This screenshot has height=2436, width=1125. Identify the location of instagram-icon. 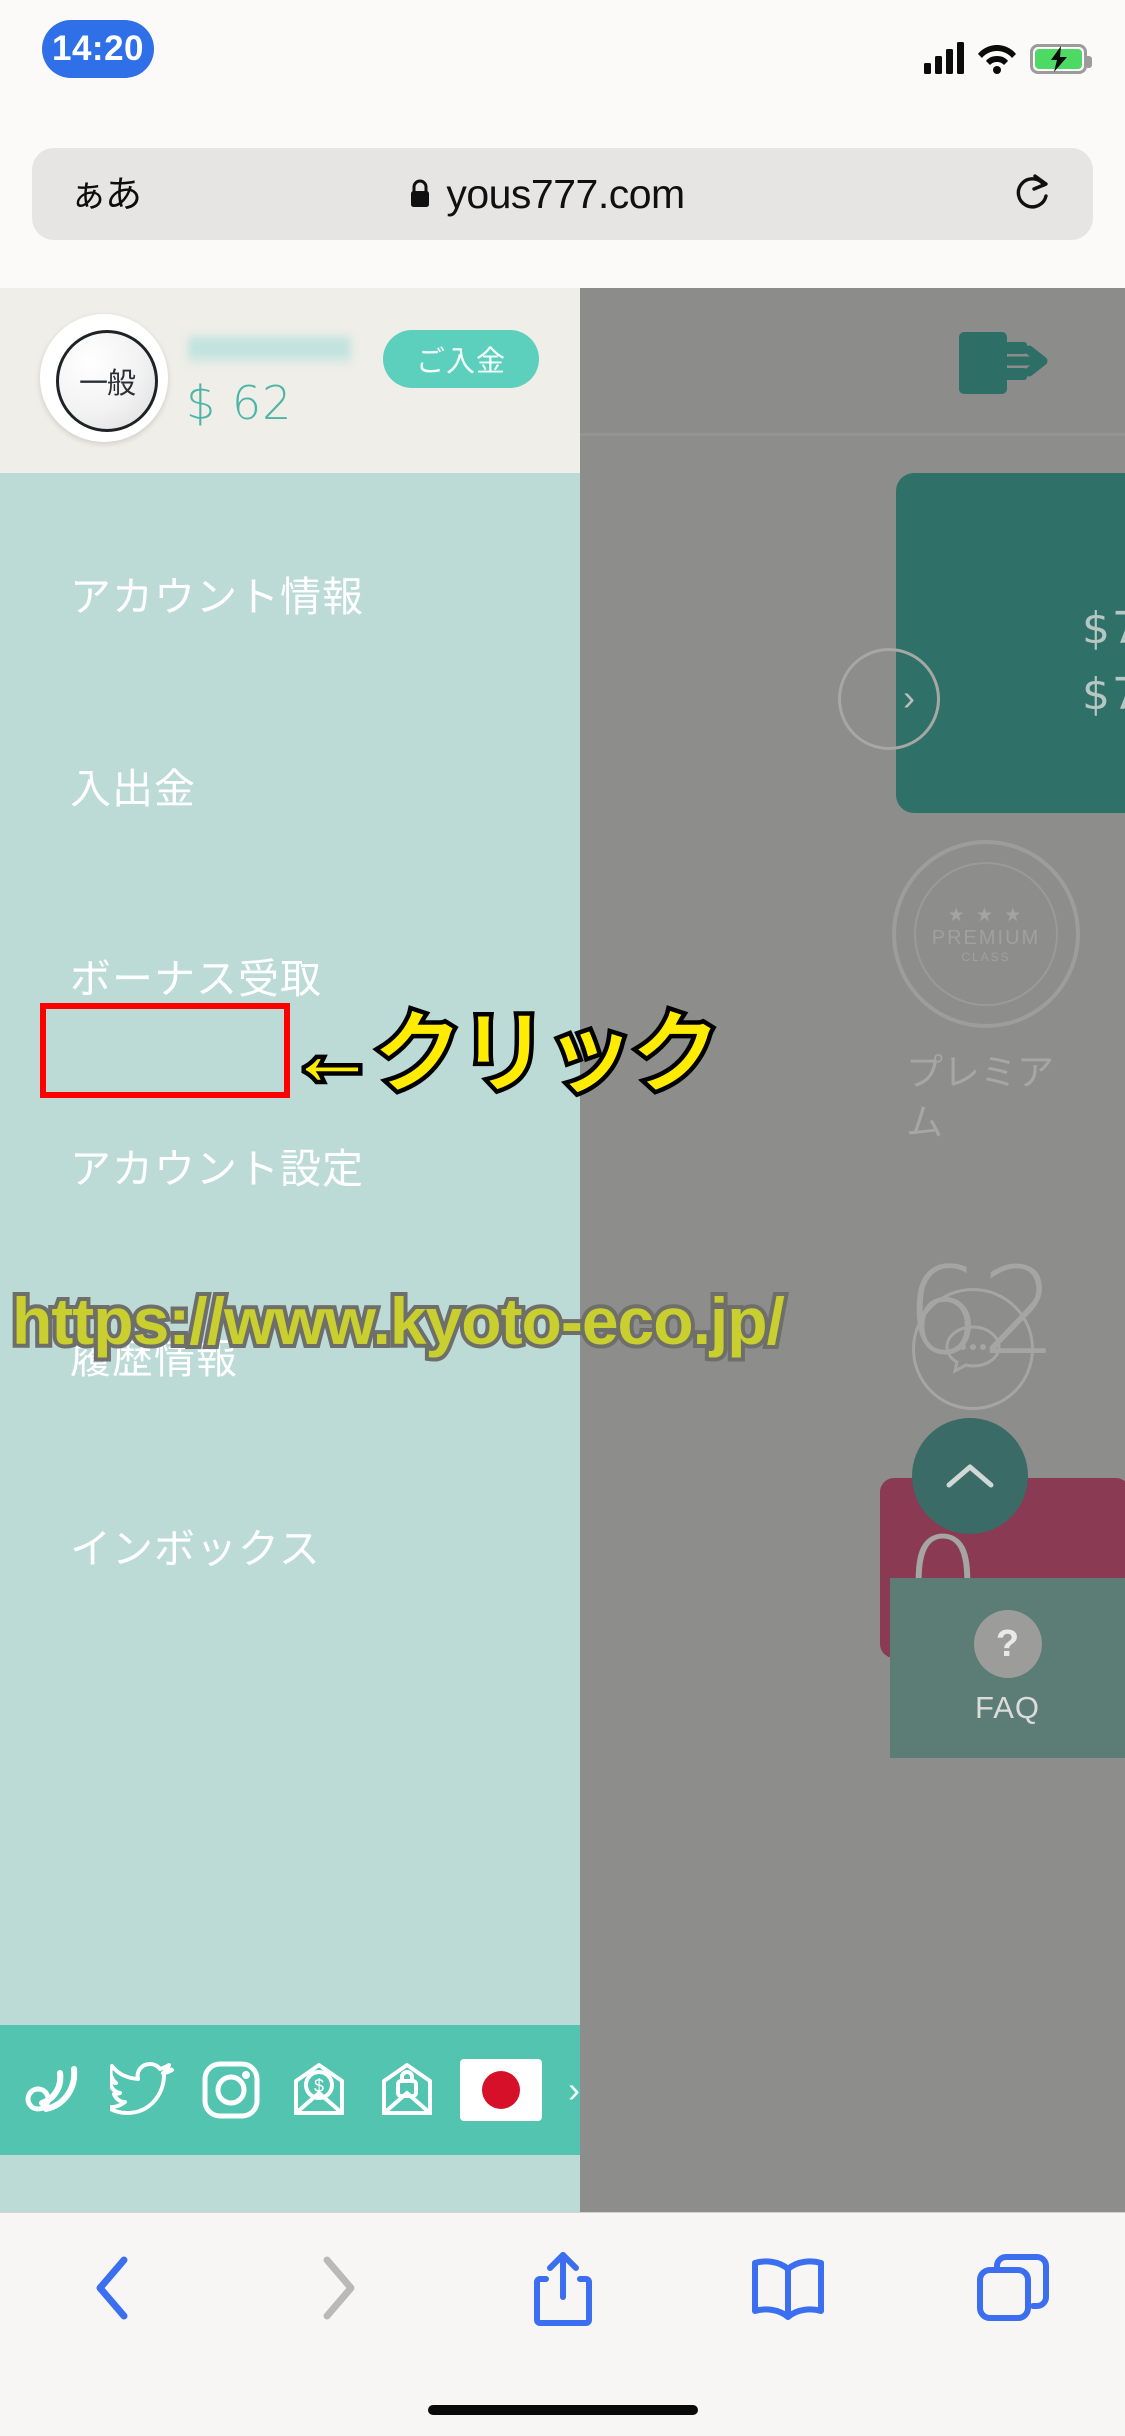
(231, 2090).